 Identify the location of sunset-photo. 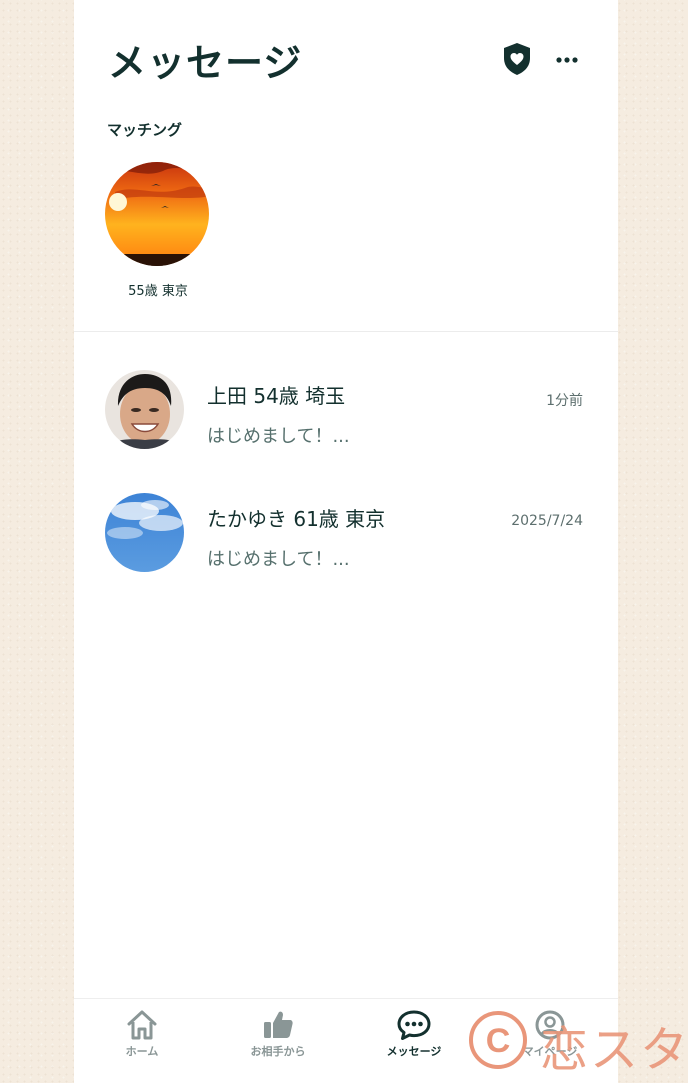
(157, 214).